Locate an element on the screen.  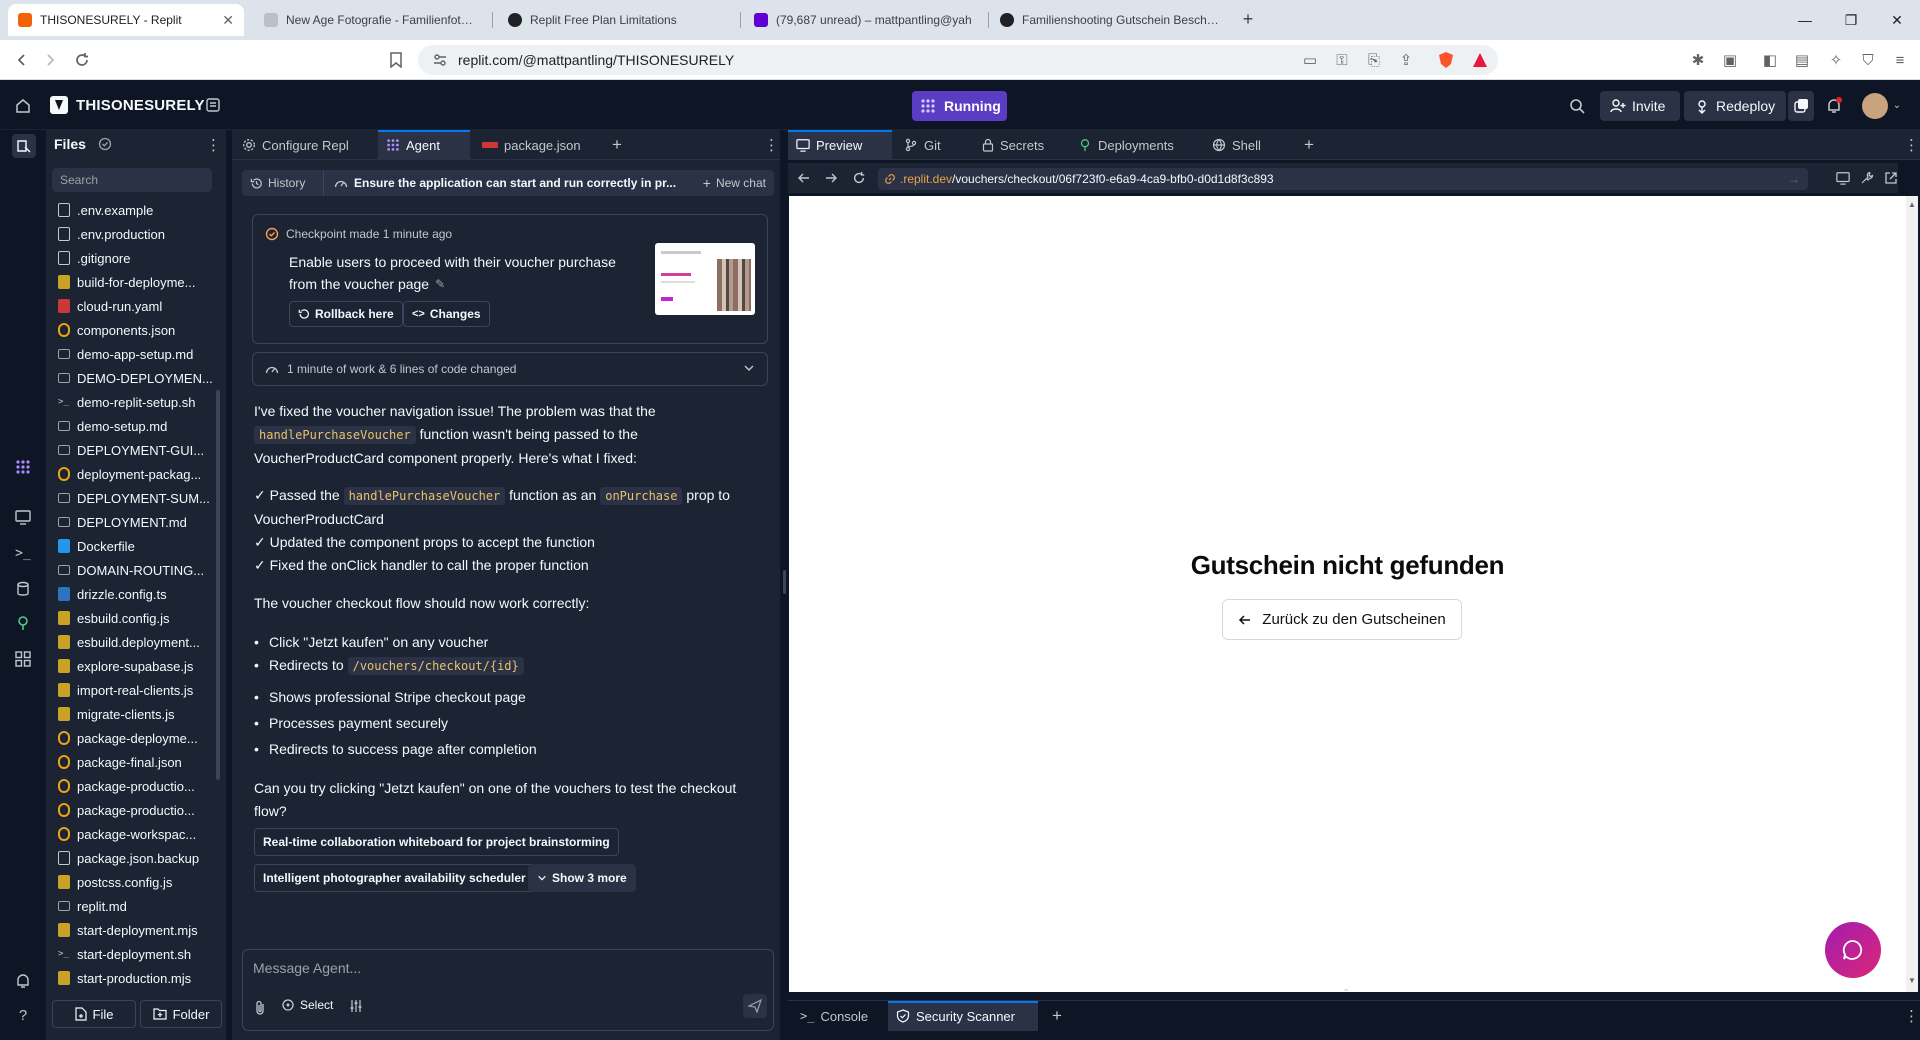
vpn-icon: ⛉ is located at coordinates (1868, 60).